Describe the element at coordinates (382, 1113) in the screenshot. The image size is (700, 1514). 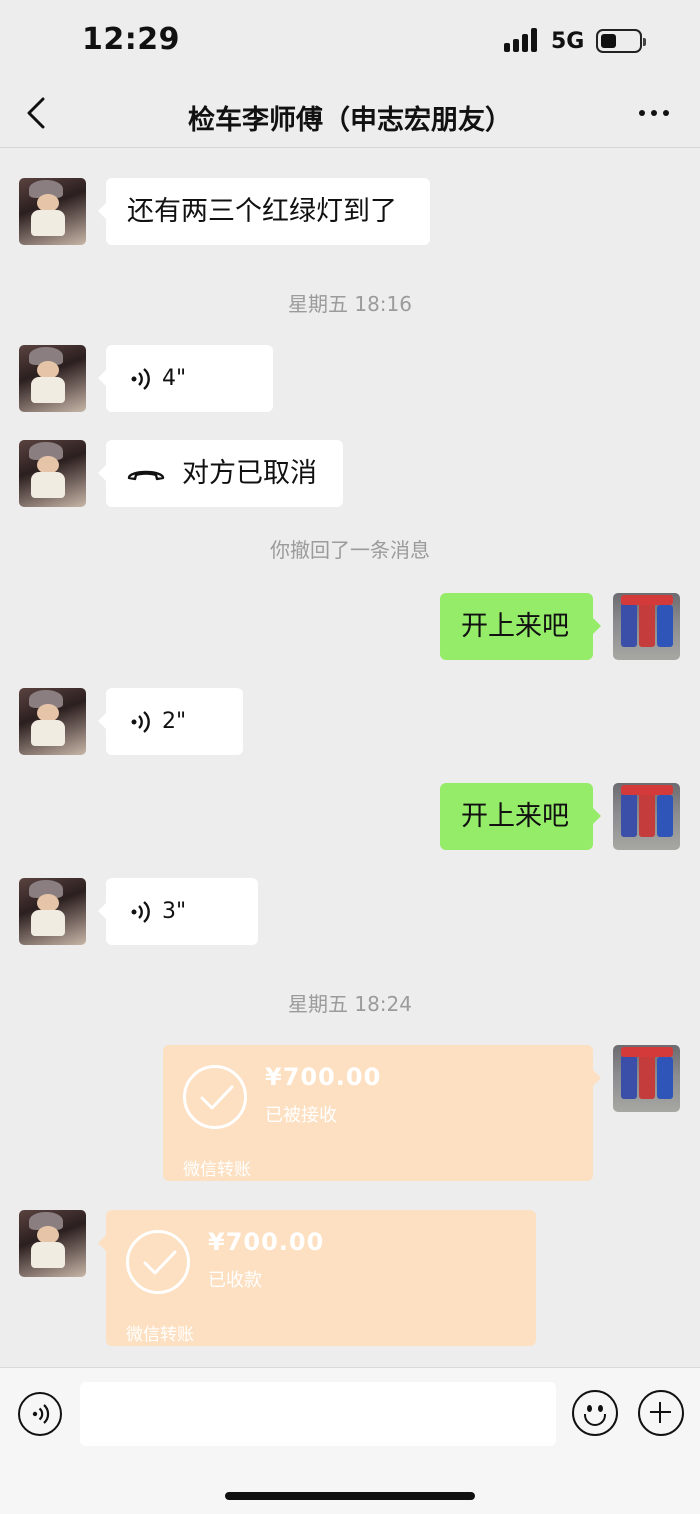
I see `transfer-card: ¥700.00 已被接收 微信转账` at that location.